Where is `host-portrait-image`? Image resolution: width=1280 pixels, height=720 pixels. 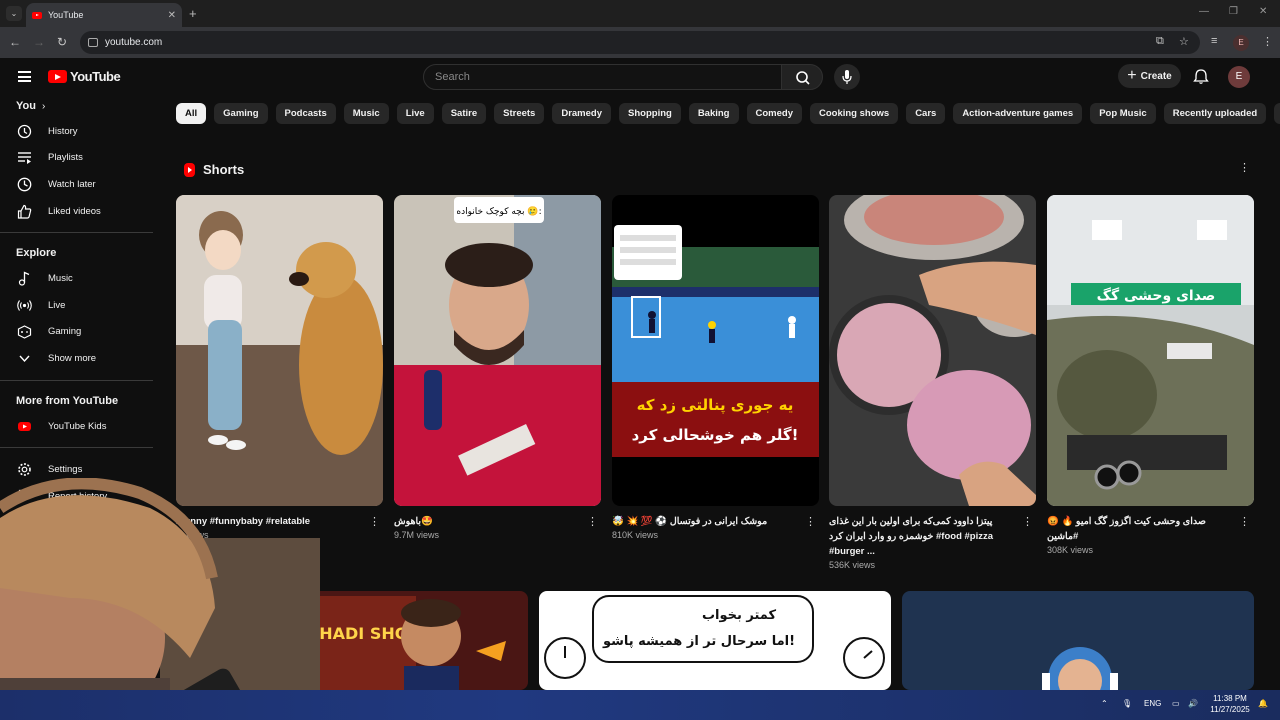
host-portrait-image is located at coordinates (1078, 640).